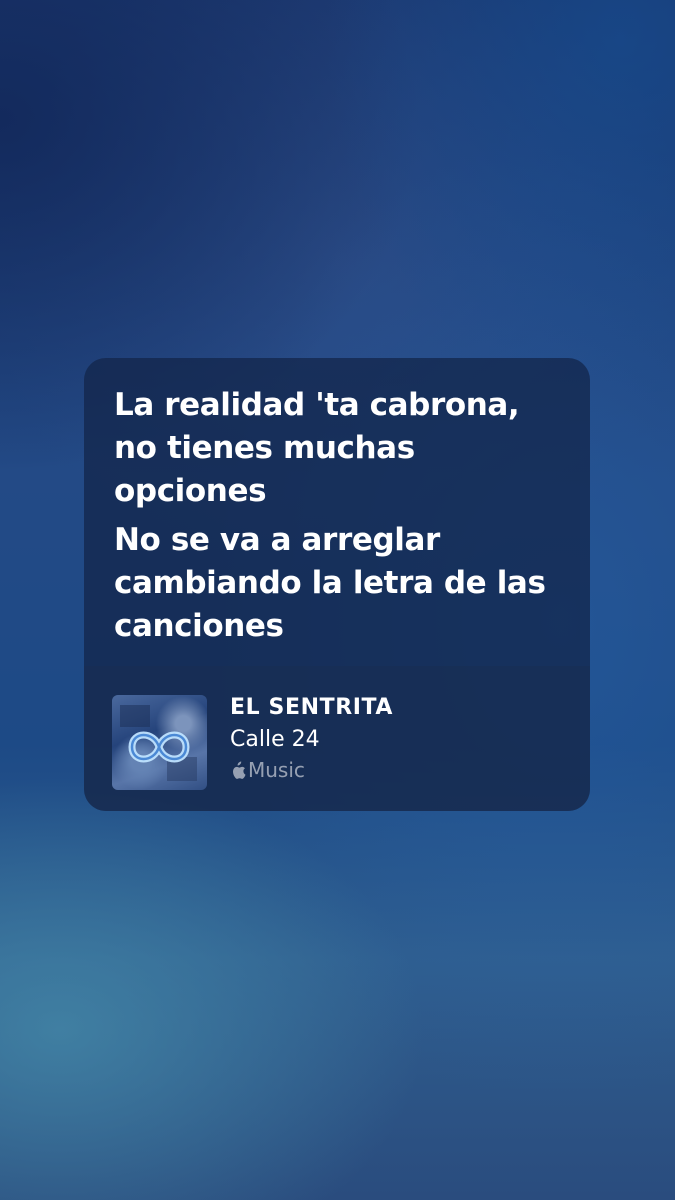  Describe the element at coordinates (276, 770) in the screenshot. I see `service-label: Music` at that location.